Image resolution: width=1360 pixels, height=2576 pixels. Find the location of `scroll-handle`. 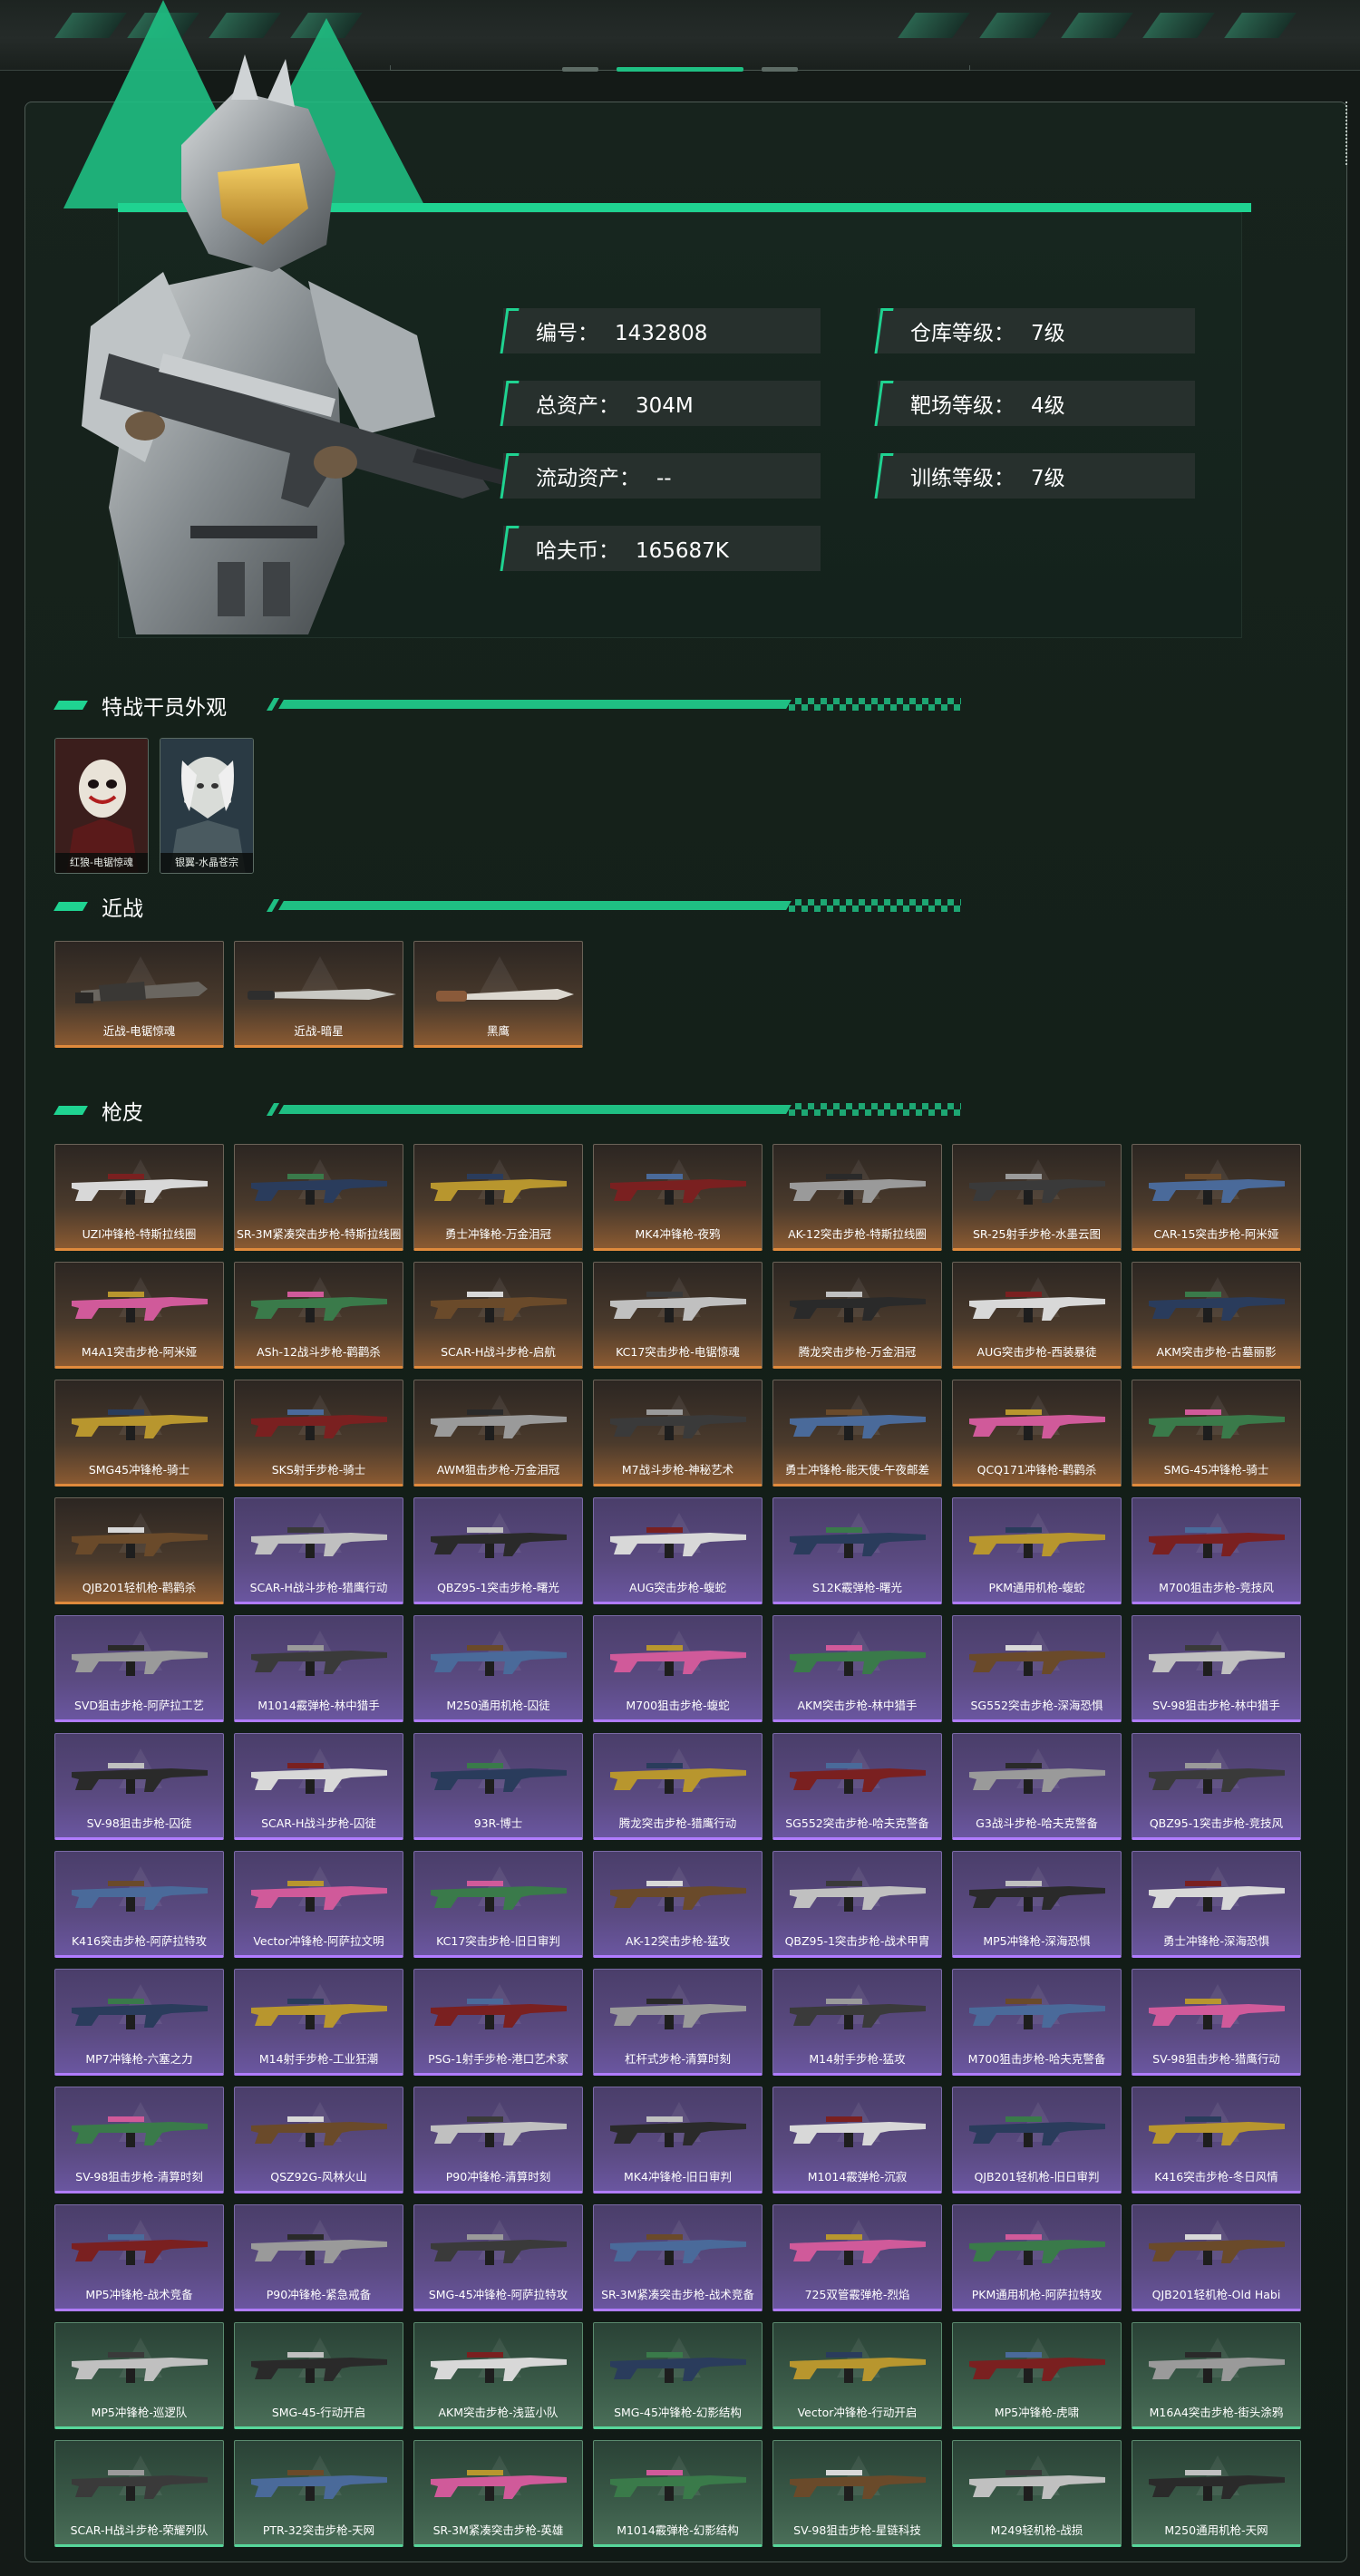

scroll-handle is located at coordinates (1348, 133).